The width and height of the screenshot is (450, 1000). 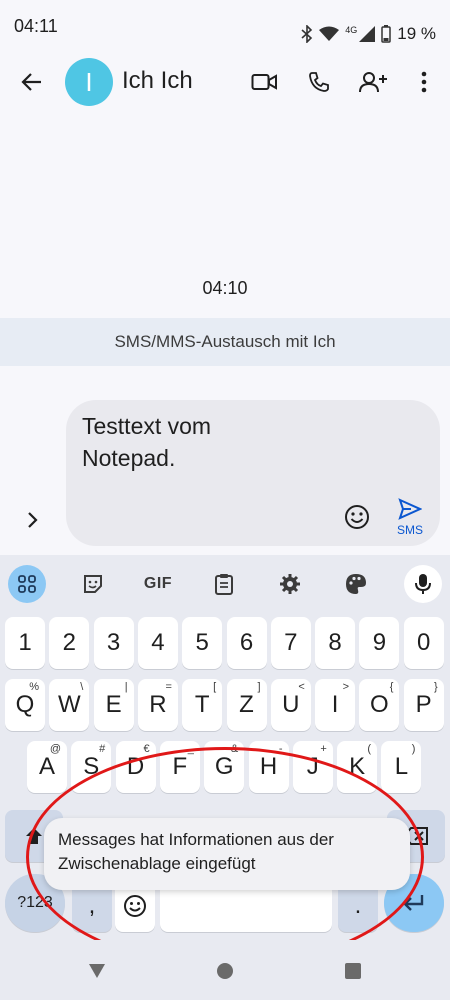 I want to click on compose-field: Testtext vom Notepad. SMS, so click(x=253, y=473).